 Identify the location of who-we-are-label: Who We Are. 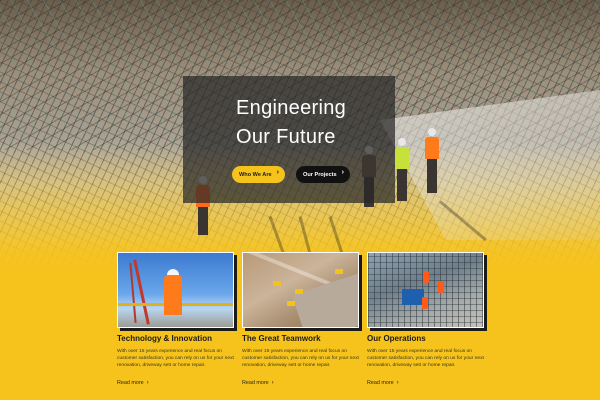
(255, 174).